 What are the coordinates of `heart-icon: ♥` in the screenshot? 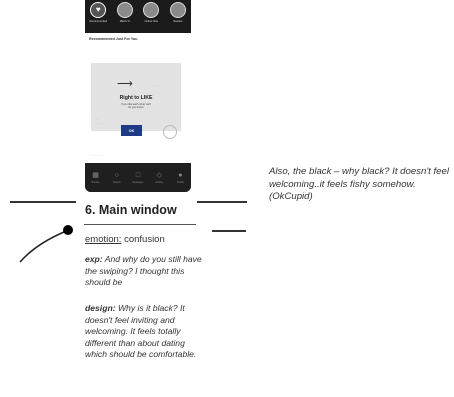 It's located at (98, 10).